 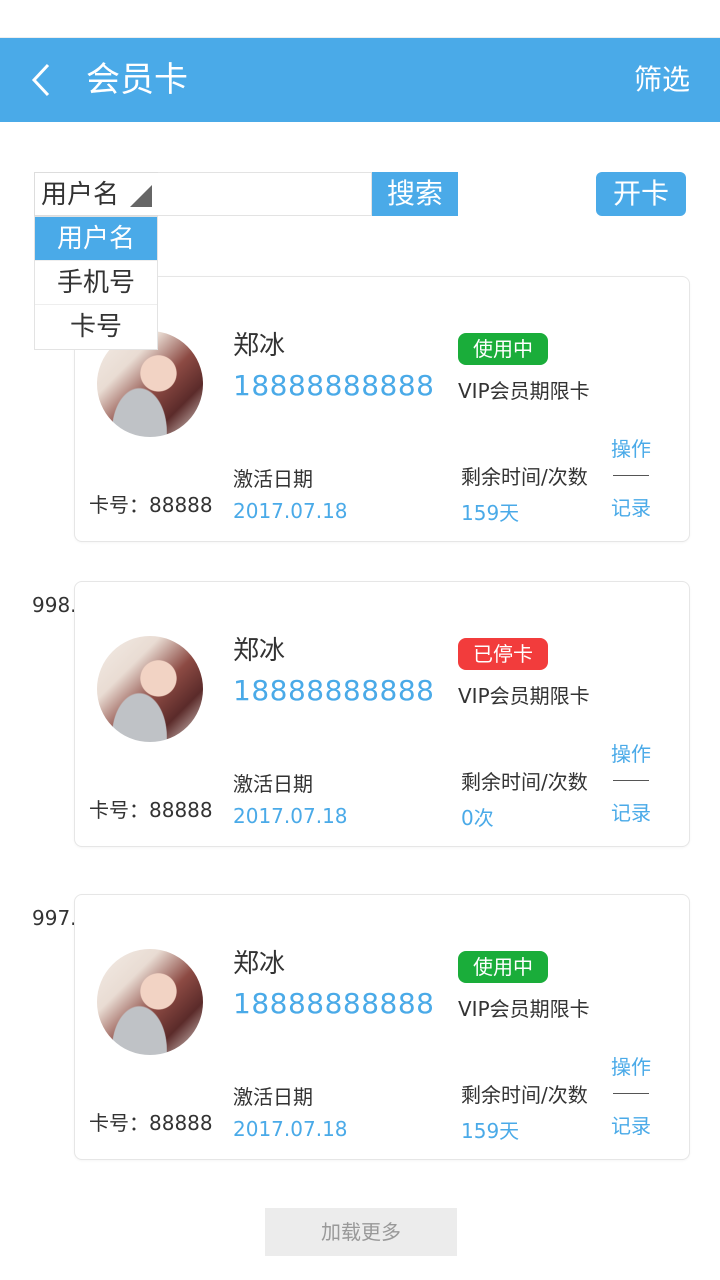 I want to click on back-button, so click(x=44, y=80).